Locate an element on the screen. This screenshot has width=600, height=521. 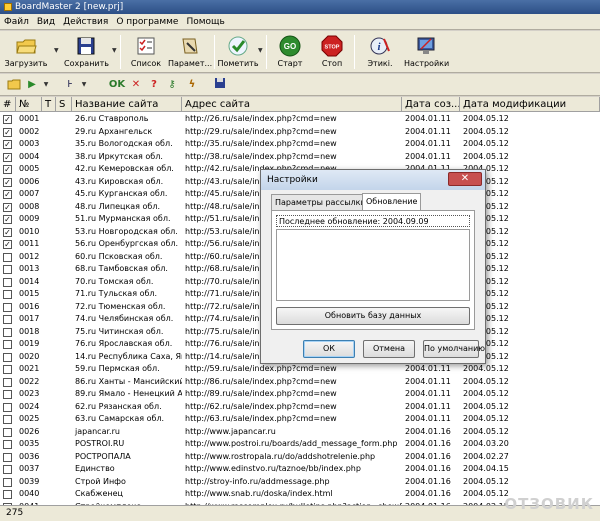
play-dropdown-icon: ▼ is located at coordinates (46, 85).